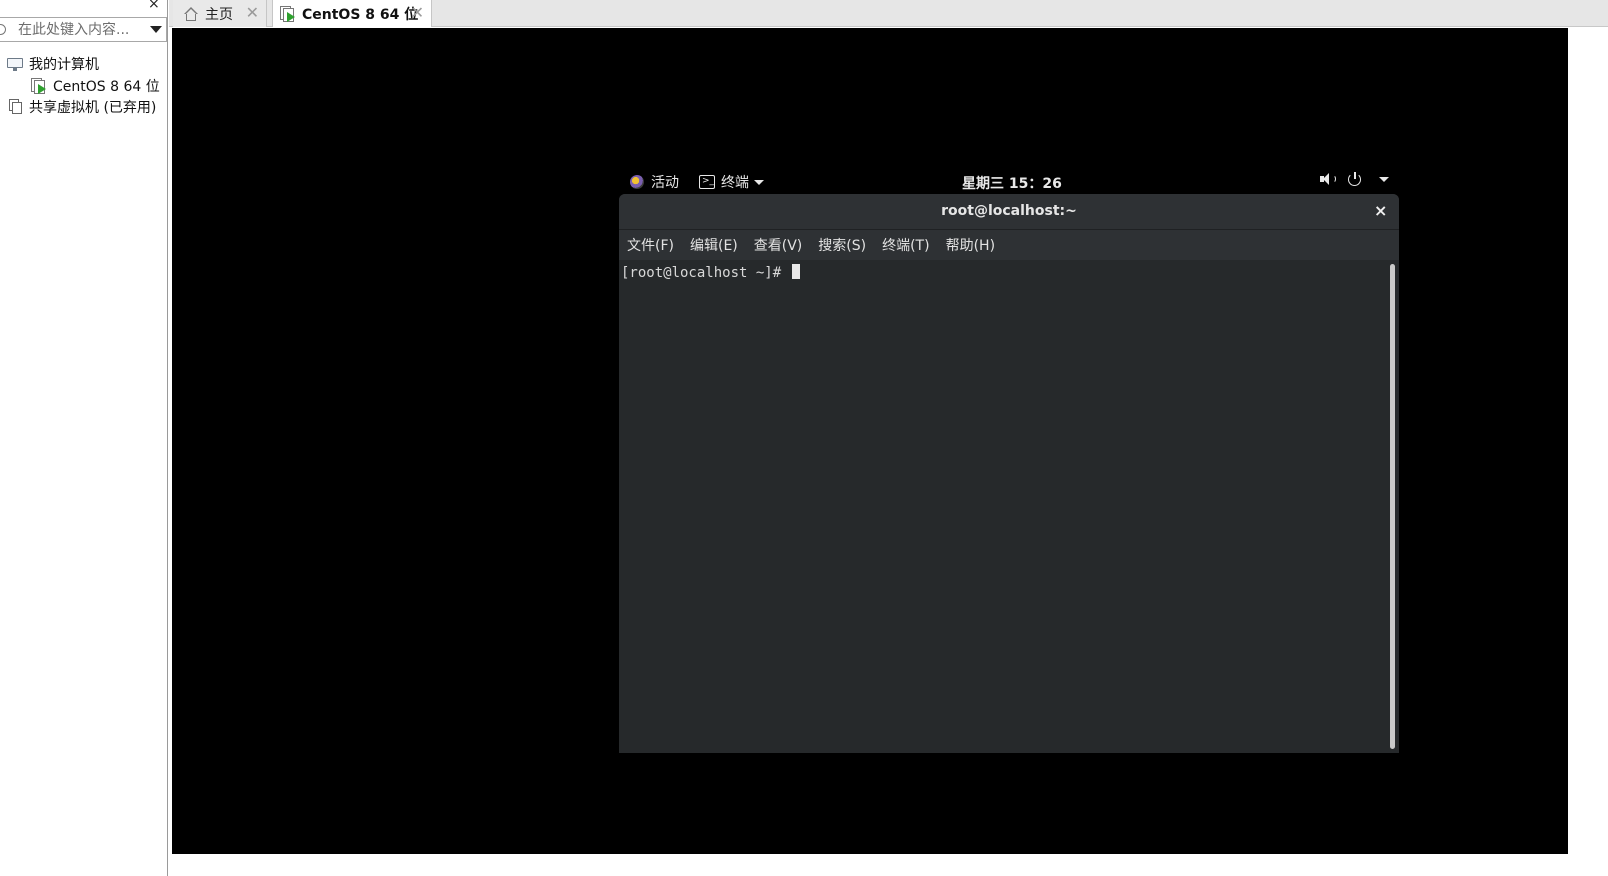  I want to click on text-cursor, so click(795, 271).